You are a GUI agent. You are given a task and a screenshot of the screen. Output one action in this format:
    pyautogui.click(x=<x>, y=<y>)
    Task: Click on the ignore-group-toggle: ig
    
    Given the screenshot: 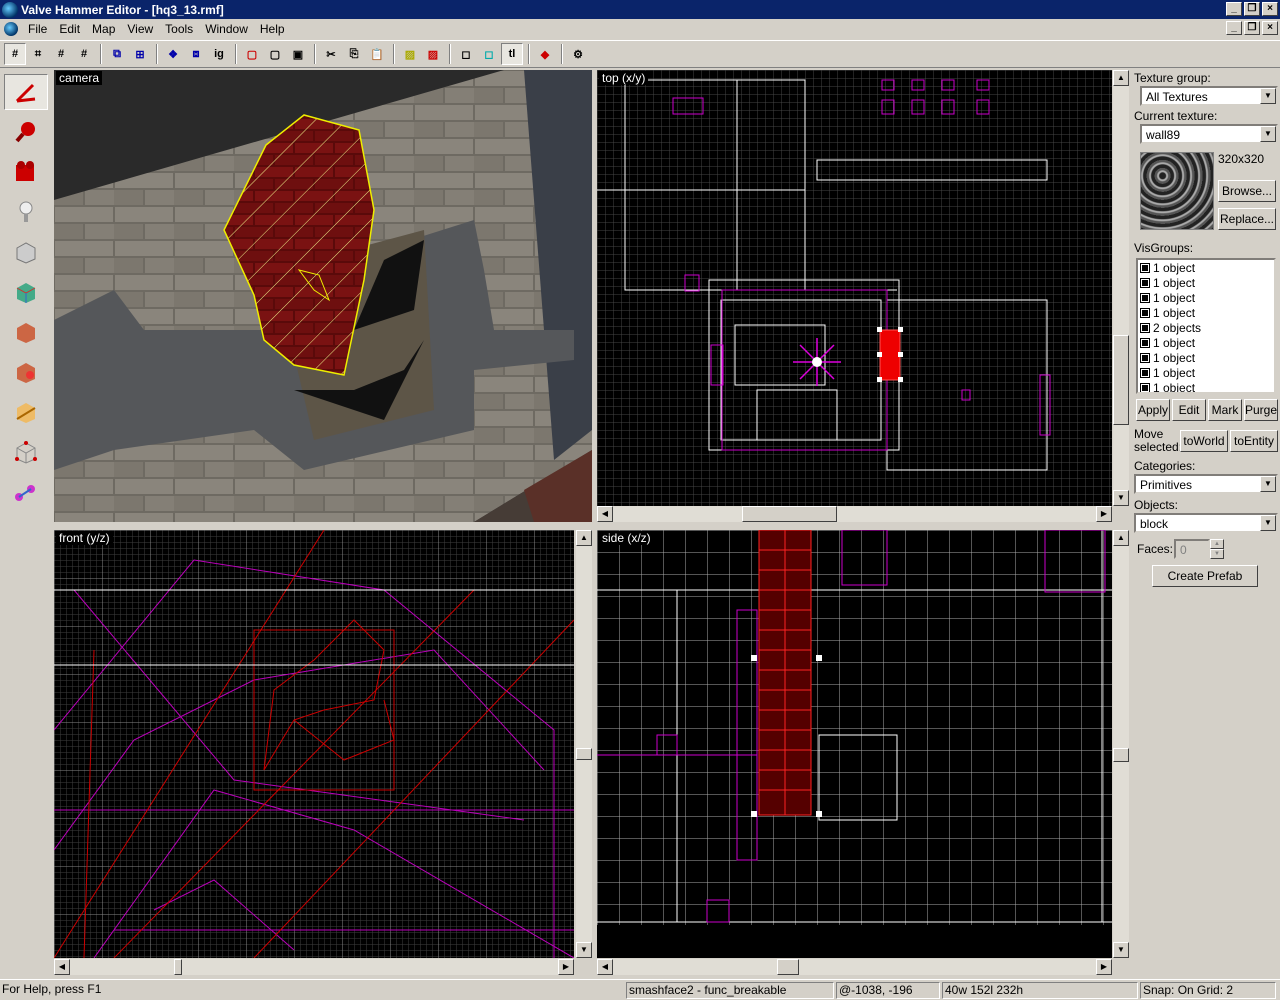 What is the action you would take?
    pyautogui.click(x=219, y=54)
    